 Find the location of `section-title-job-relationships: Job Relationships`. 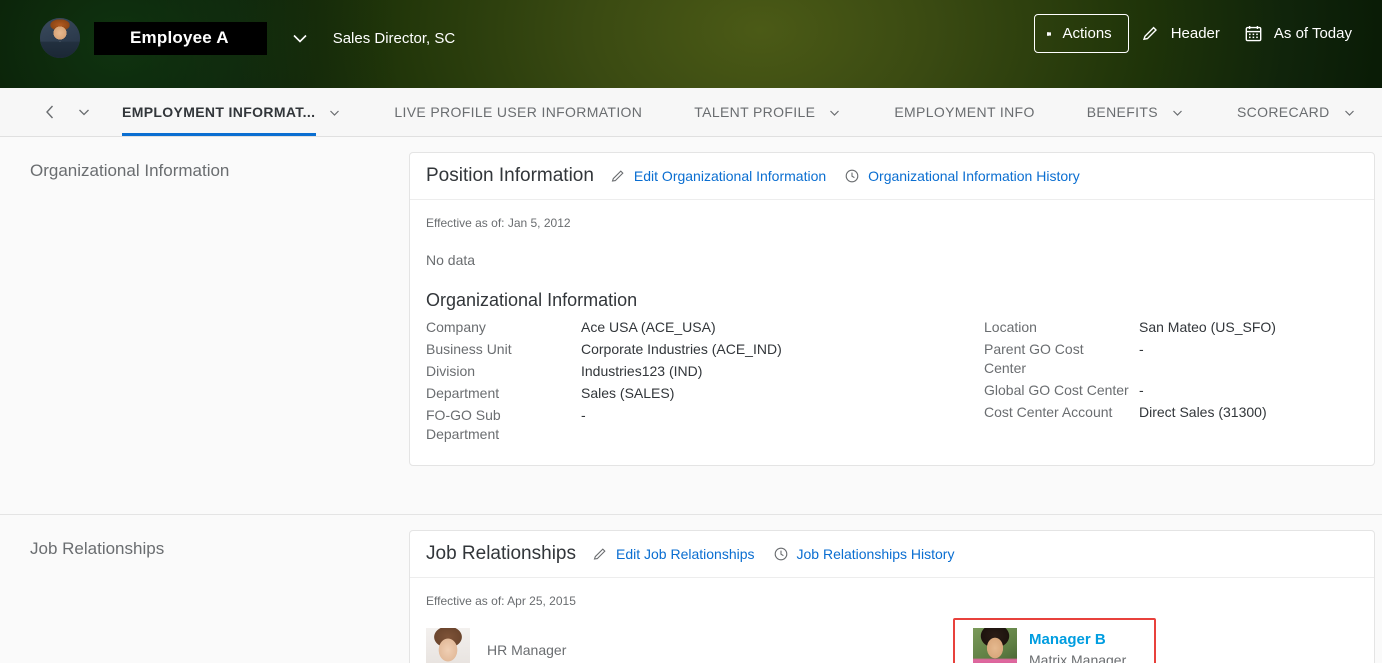

section-title-job-relationships: Job Relationships is located at coordinates (97, 548).